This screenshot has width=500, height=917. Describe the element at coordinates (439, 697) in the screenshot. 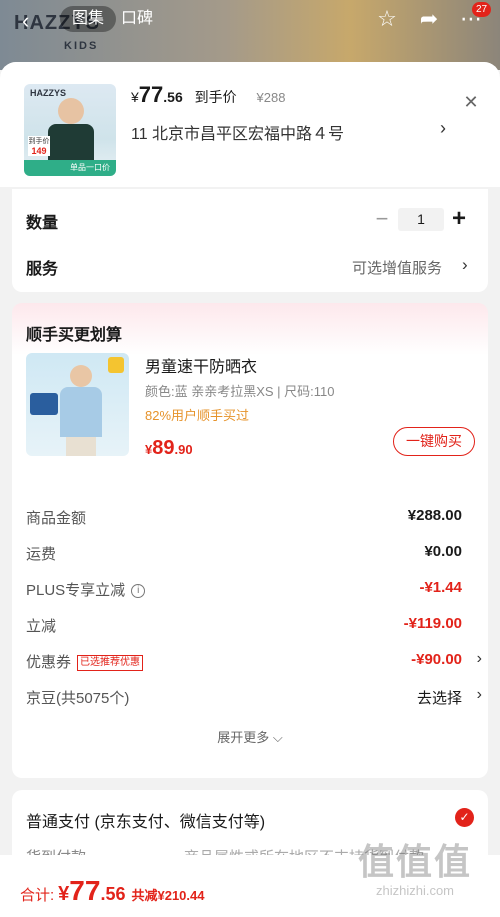

I see `jingdou-value: 去选择` at that location.